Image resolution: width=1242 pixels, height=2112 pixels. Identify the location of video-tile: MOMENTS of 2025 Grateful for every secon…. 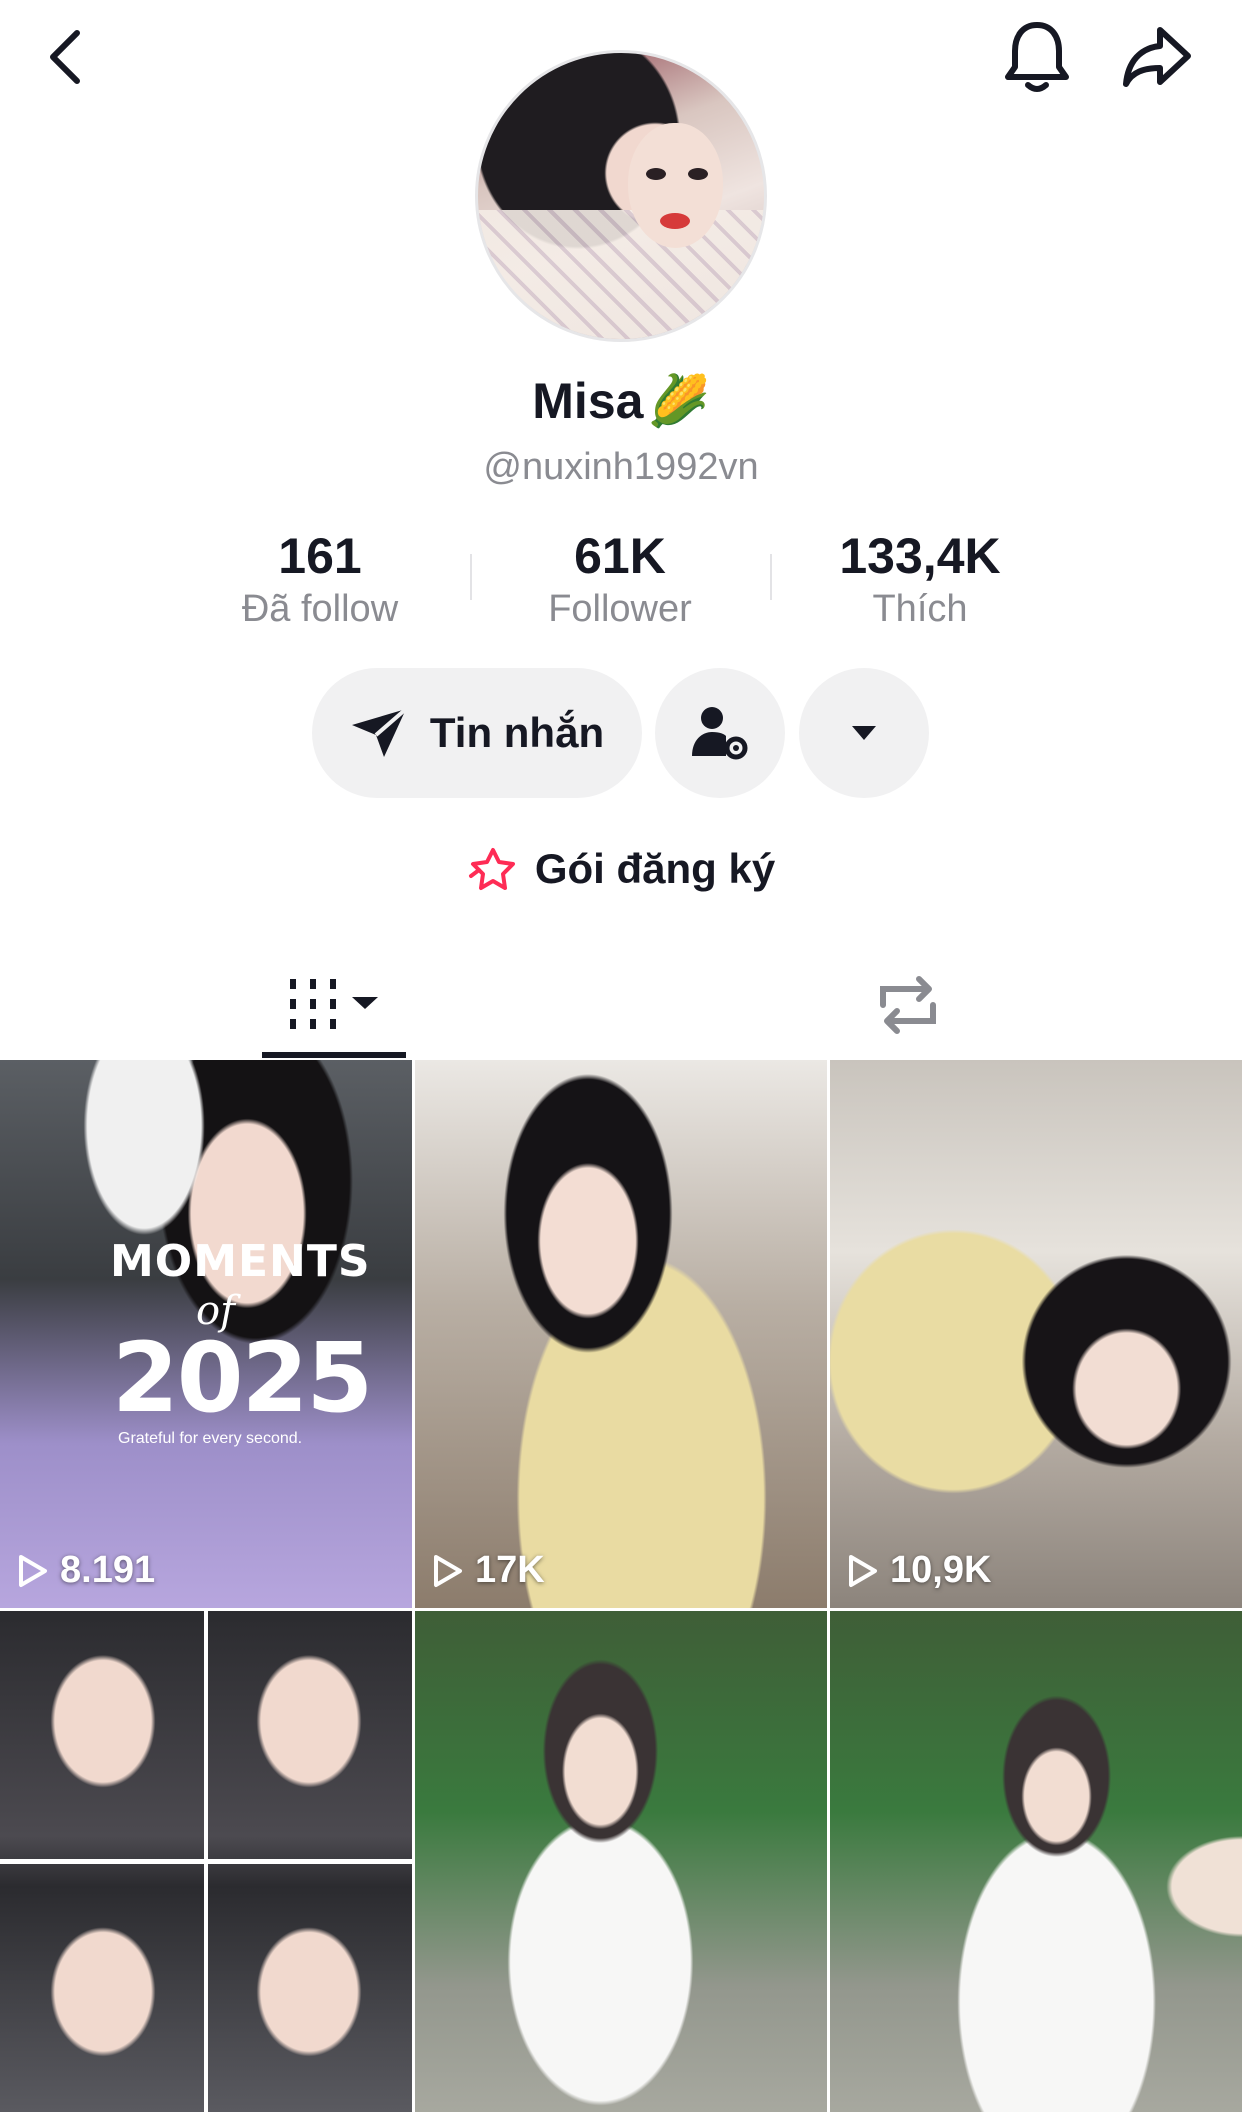
(206, 1334).